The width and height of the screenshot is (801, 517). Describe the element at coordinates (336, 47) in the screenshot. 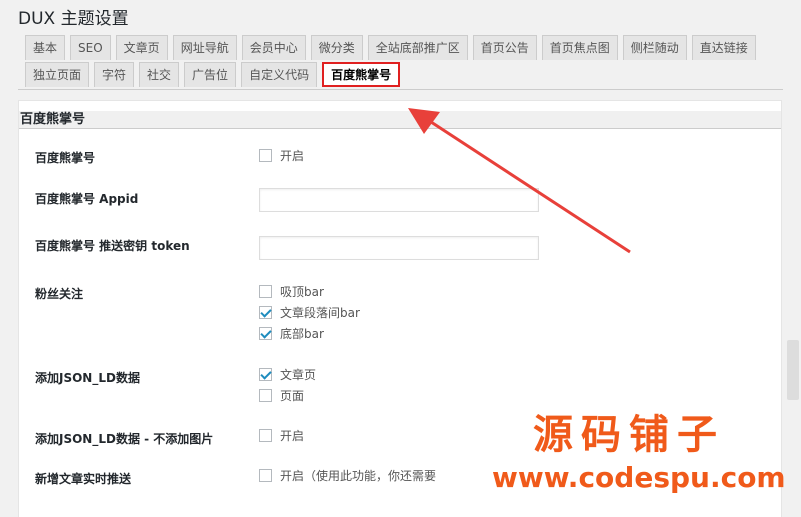

I see `tab-category: 微分类` at that location.